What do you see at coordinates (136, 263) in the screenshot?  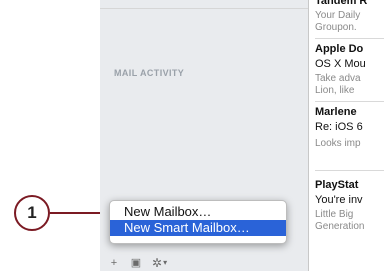 I see `show-mail-activity-button: ▣` at bounding box center [136, 263].